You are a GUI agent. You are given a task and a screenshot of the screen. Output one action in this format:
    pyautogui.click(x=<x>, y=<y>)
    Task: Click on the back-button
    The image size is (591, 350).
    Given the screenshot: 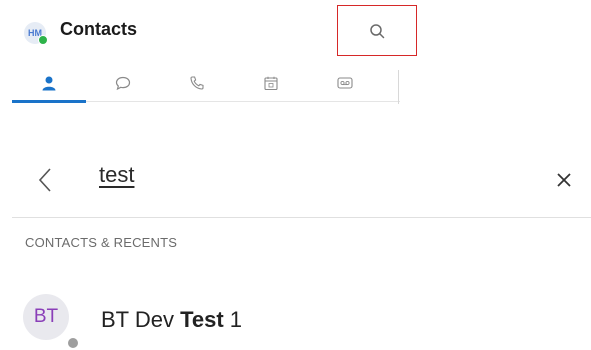 What is the action you would take?
    pyautogui.click(x=45, y=180)
    